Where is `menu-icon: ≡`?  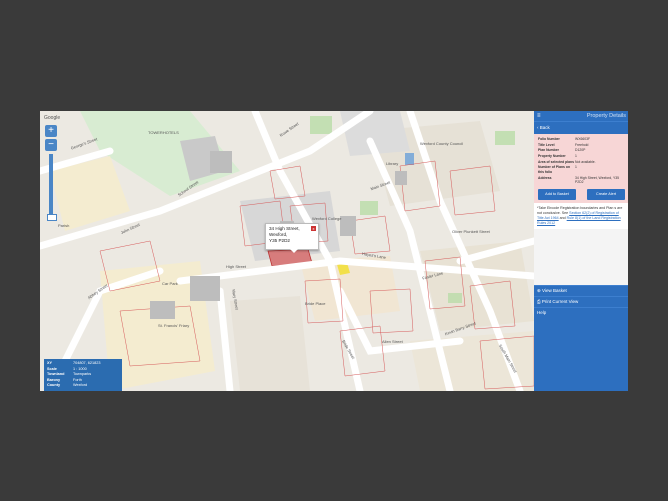
menu-icon: ≡ is located at coordinates (539, 116).